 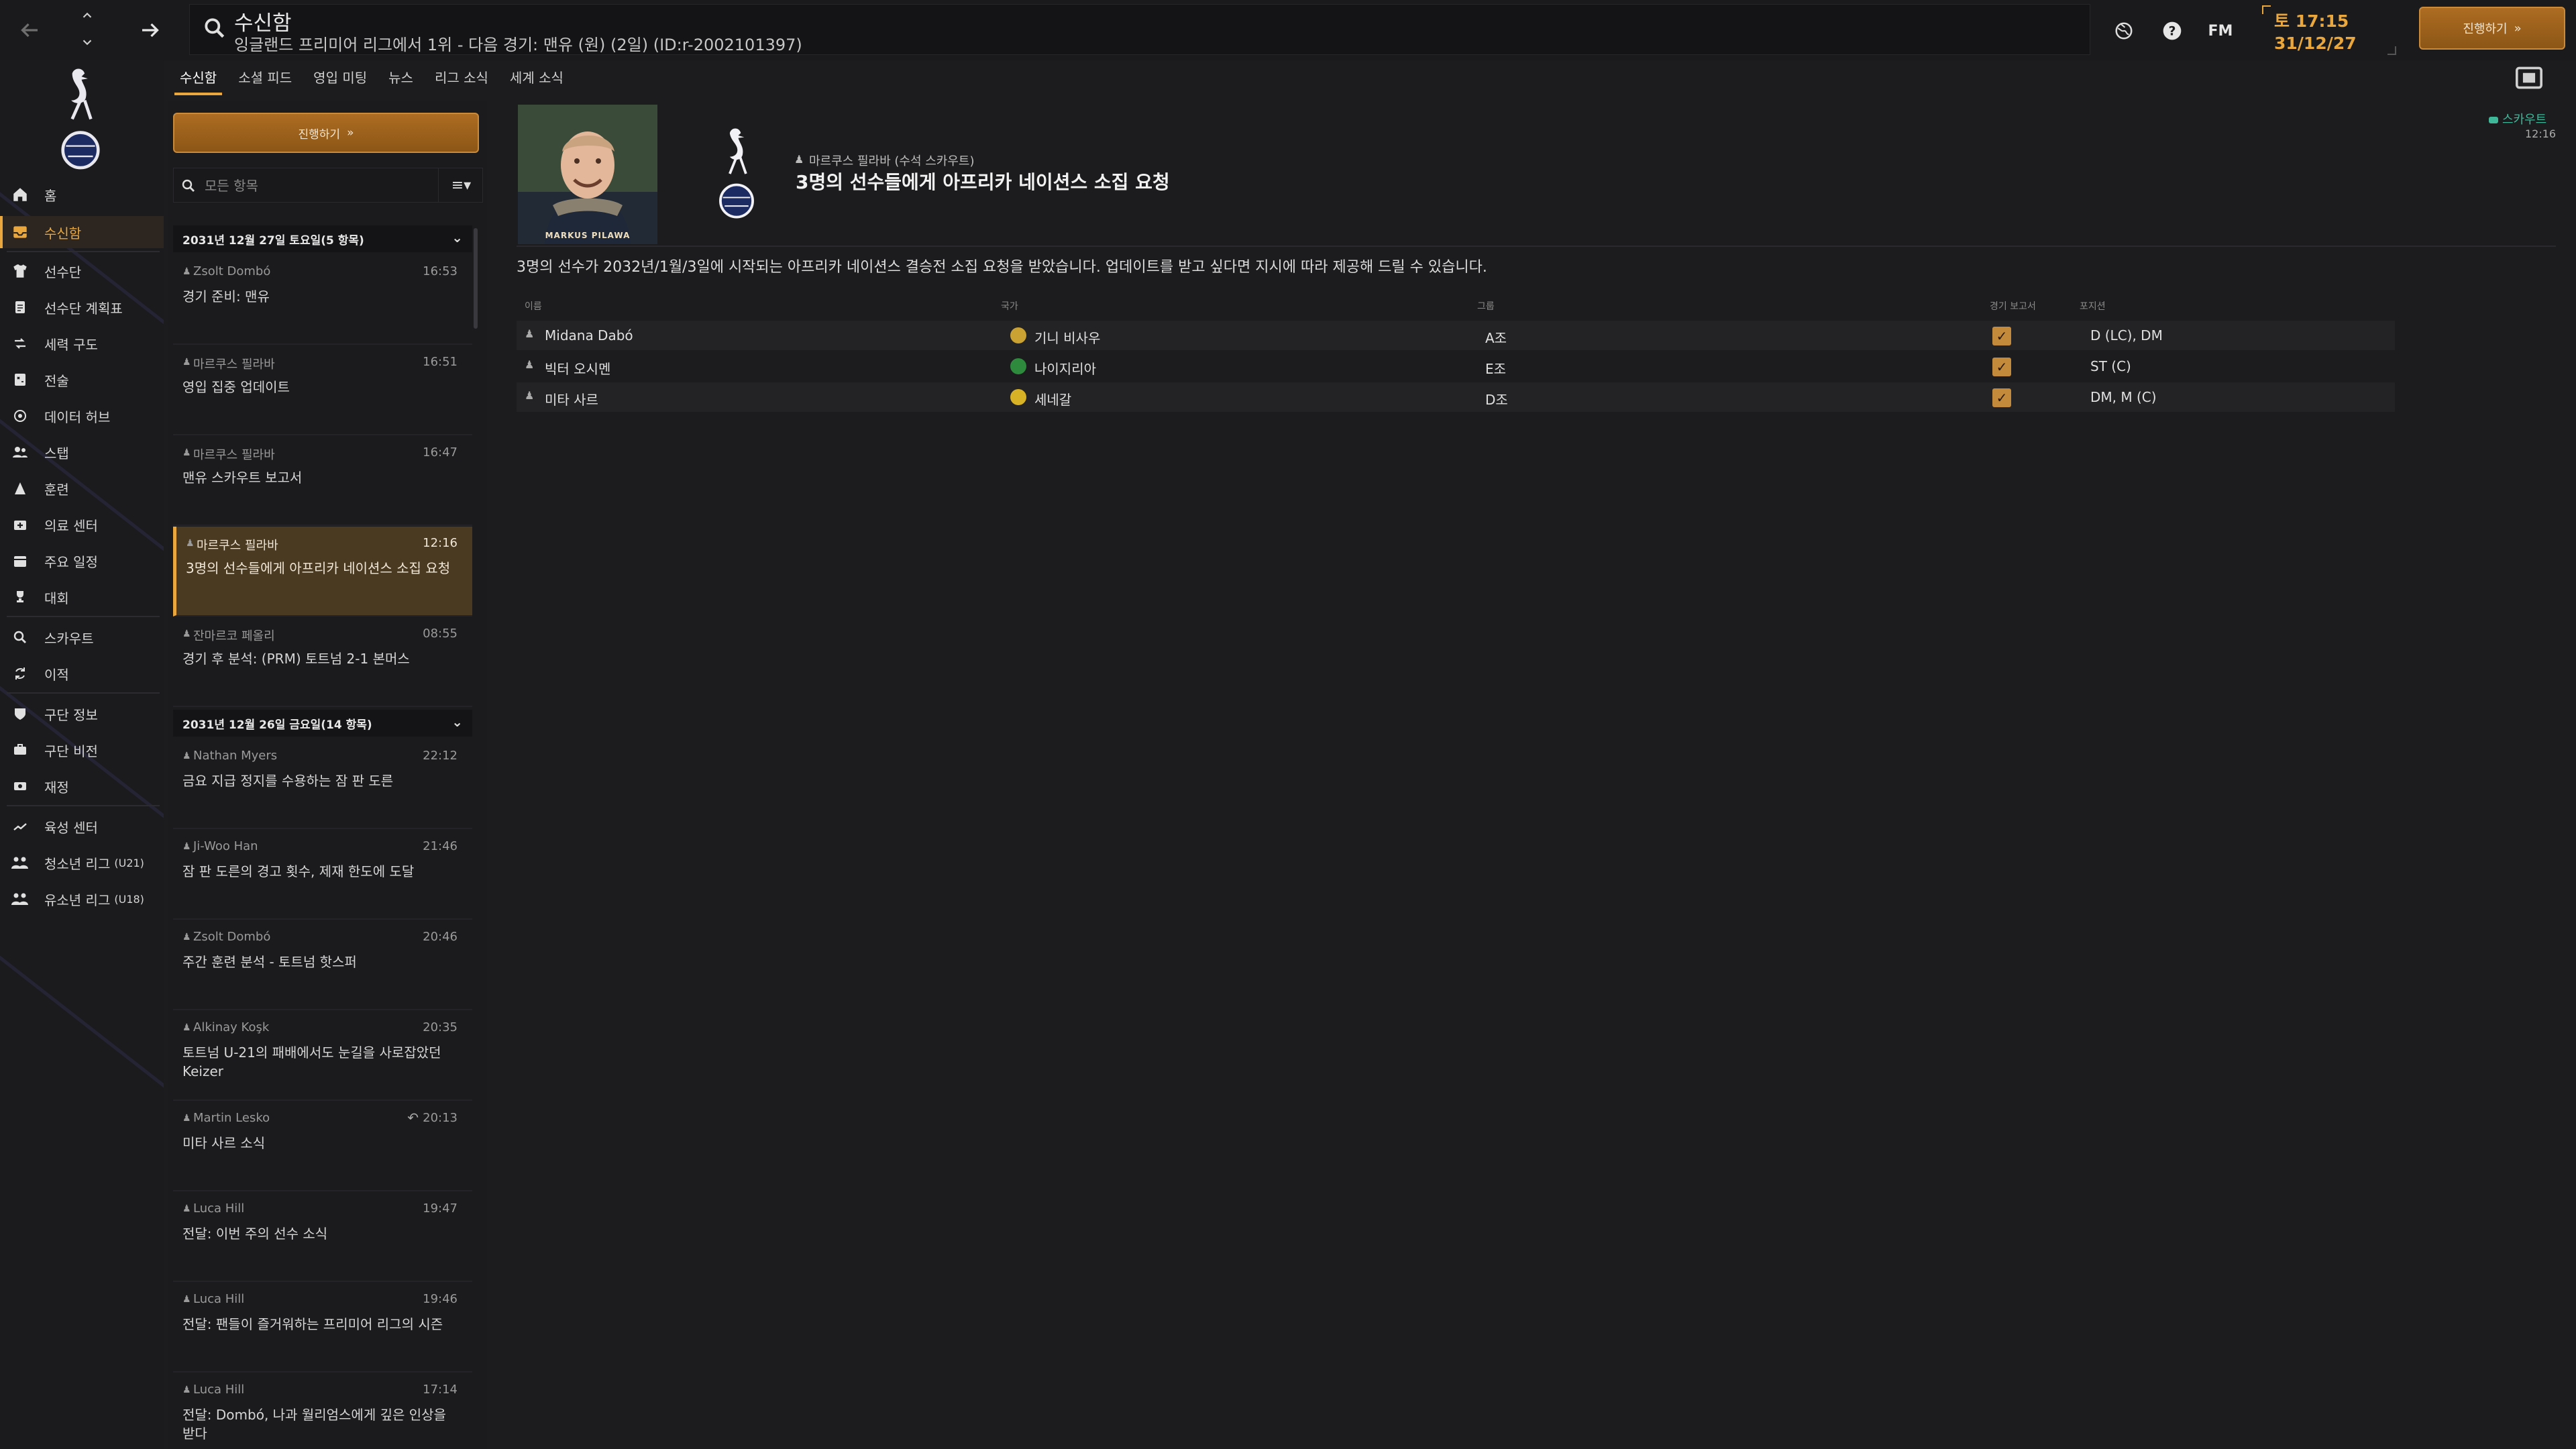 I want to click on chevron-up-icon, so click(x=87, y=15).